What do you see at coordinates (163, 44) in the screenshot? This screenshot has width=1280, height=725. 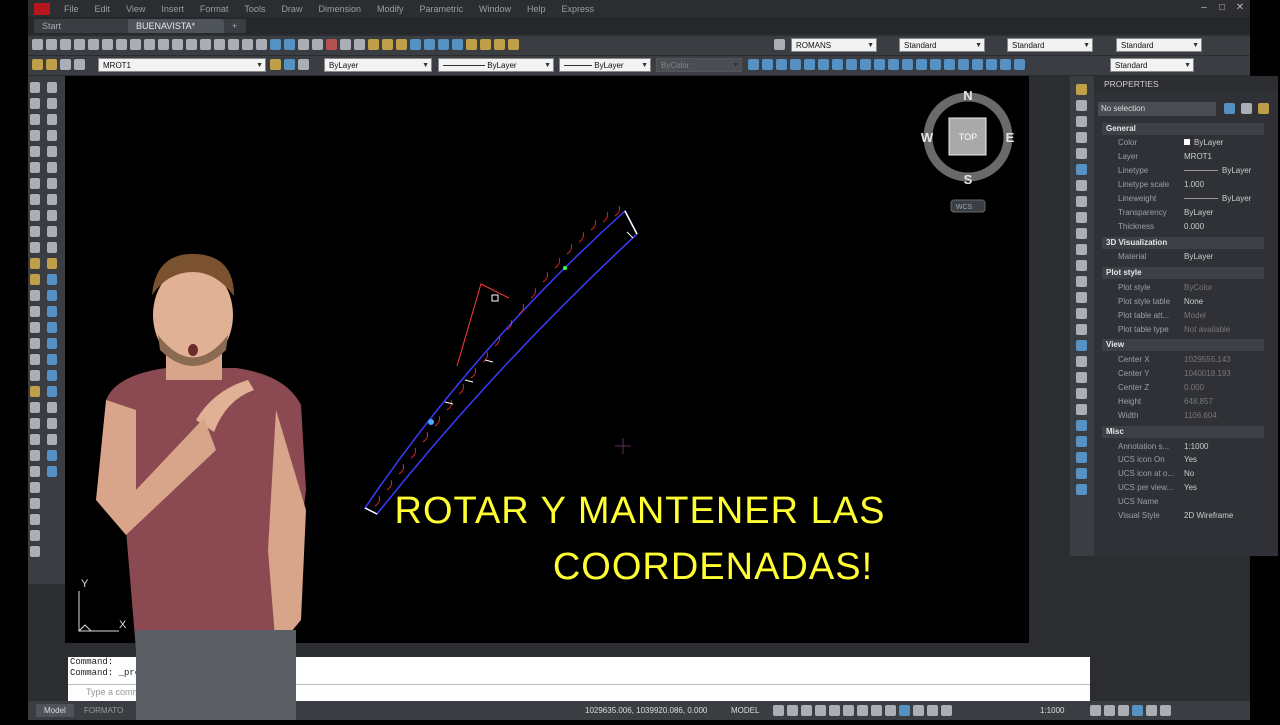 I see `match-icon` at bounding box center [163, 44].